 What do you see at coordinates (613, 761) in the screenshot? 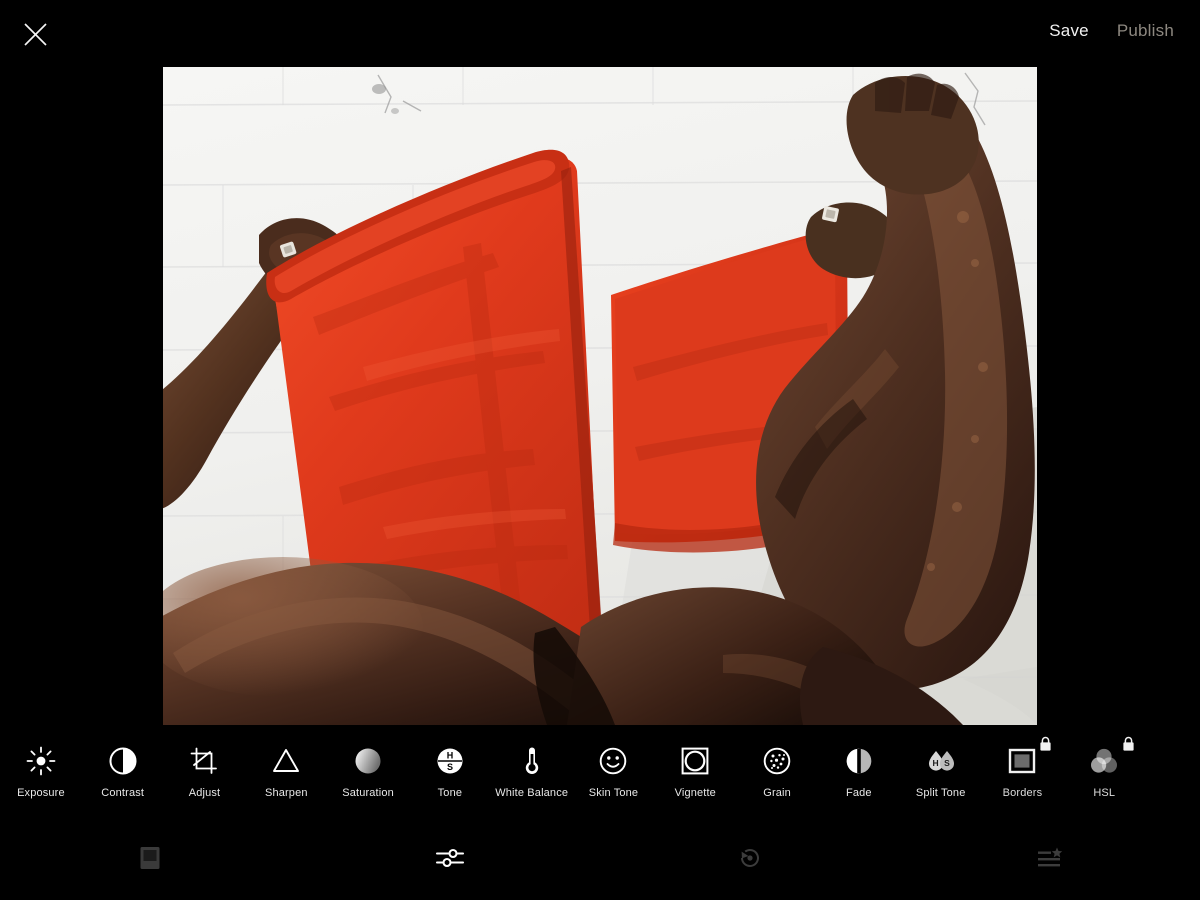
I see `skin-tone-smiley-icon` at bounding box center [613, 761].